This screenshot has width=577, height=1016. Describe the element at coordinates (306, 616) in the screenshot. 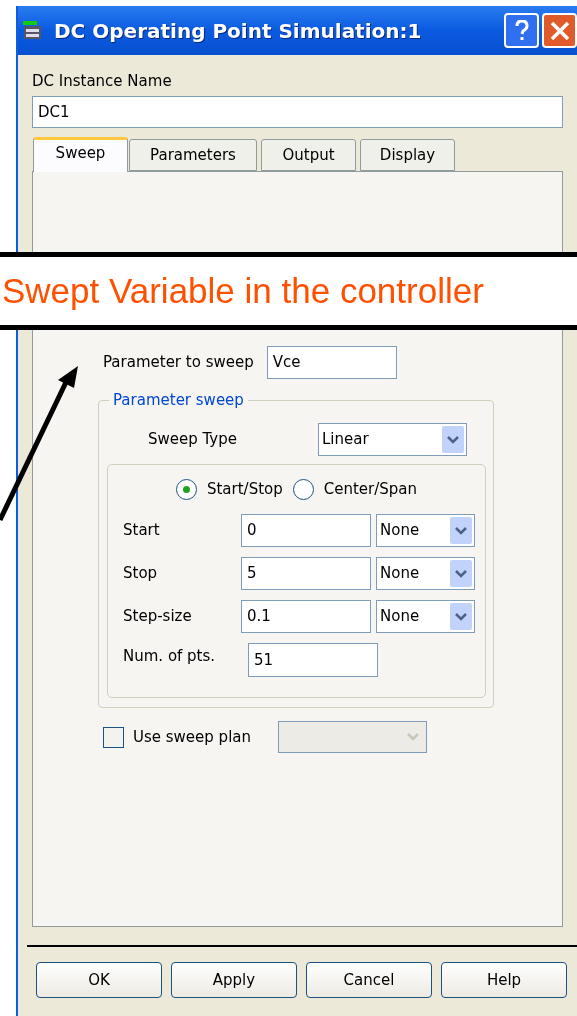

I see `input-field: 0.1` at that location.